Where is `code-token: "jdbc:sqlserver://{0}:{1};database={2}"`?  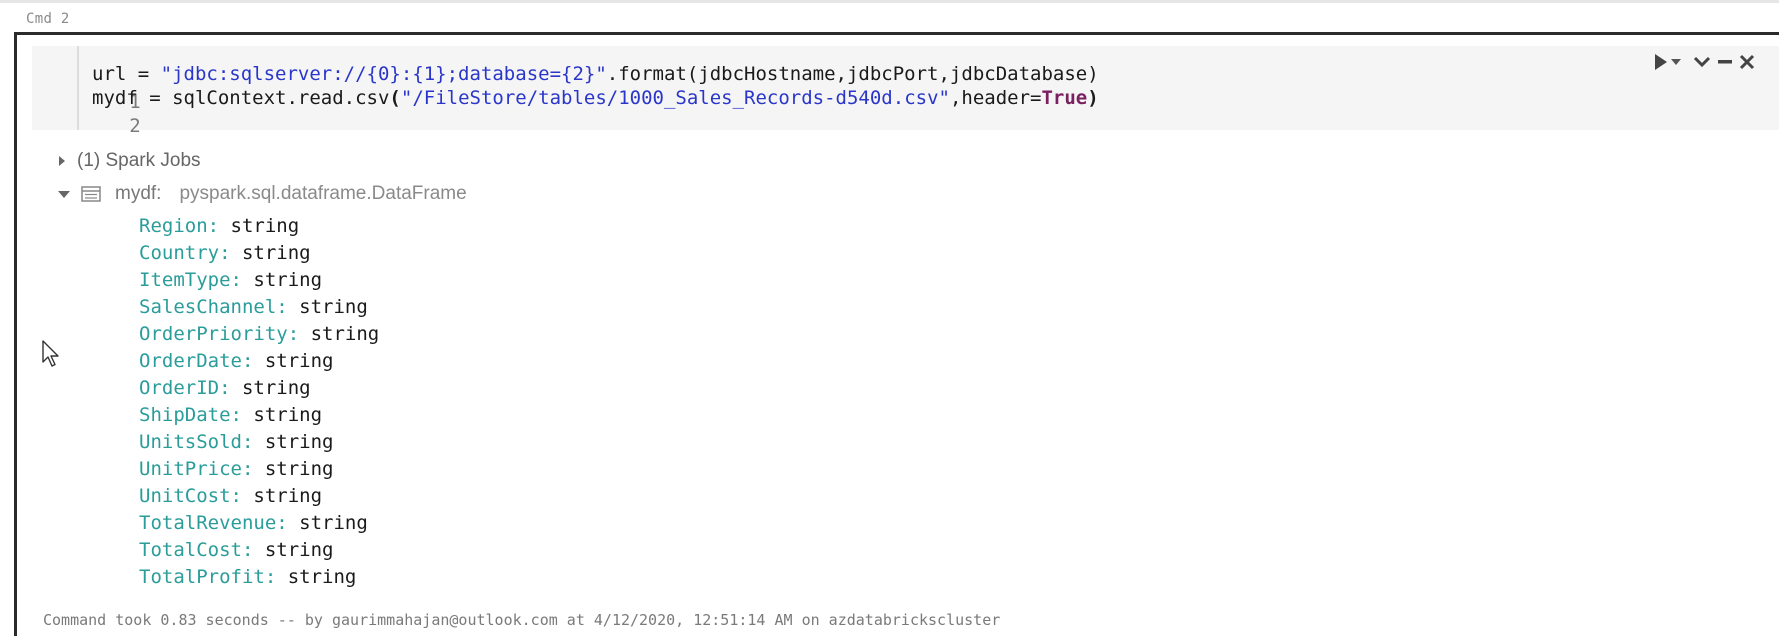
code-token: "jdbc:sqlserver://{0}:{1};database={2}" is located at coordinates (383, 74).